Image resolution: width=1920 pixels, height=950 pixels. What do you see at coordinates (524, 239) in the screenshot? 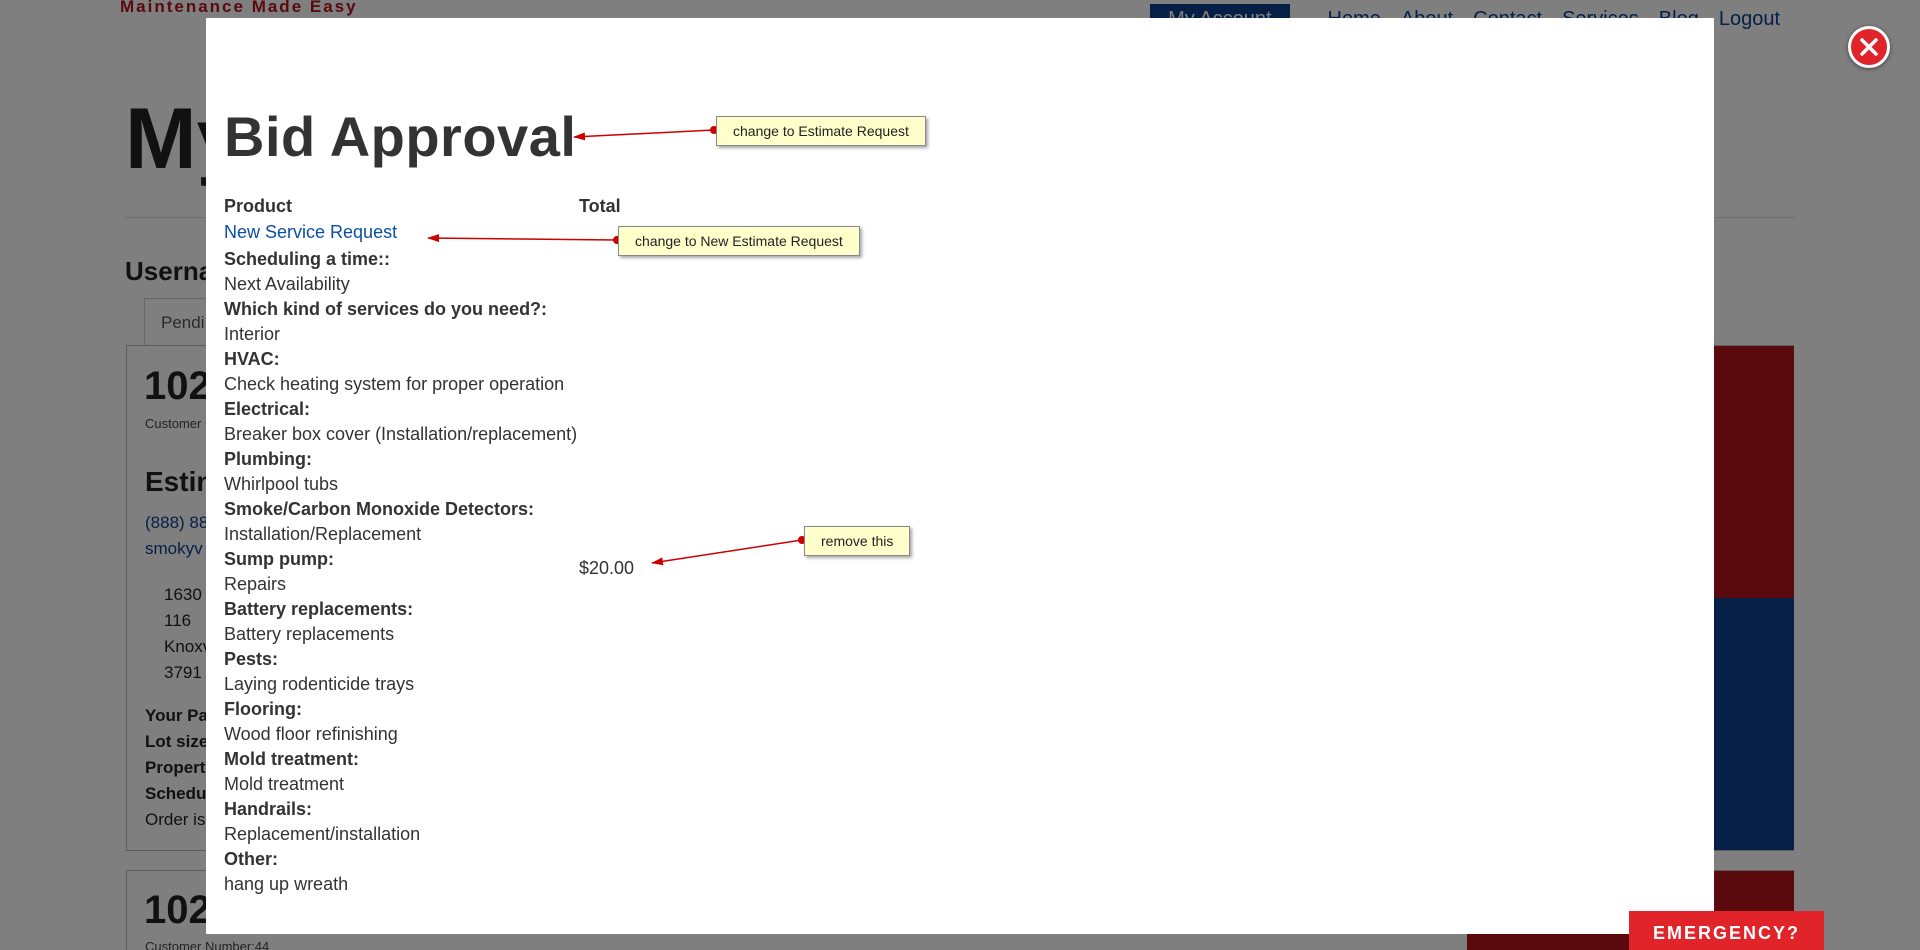
I see `arrow-product-link` at bounding box center [524, 239].